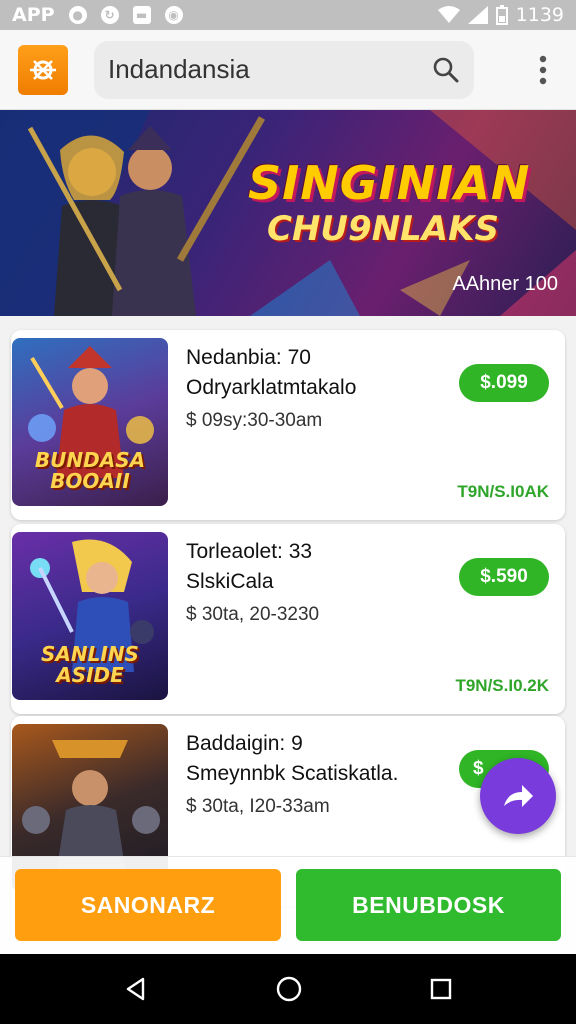  I want to click on green-action-button: BENUBDOSK, so click(428, 905).